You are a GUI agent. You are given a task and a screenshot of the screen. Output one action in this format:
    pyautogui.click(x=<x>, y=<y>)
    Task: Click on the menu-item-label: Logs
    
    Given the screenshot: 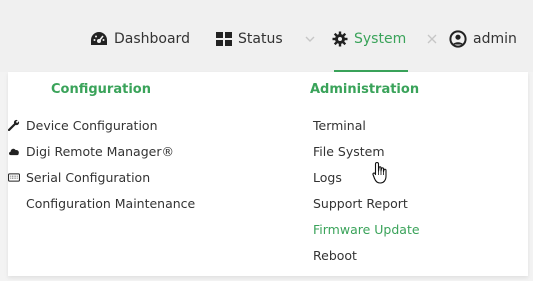 What is the action you would take?
    pyautogui.click(x=327, y=177)
    